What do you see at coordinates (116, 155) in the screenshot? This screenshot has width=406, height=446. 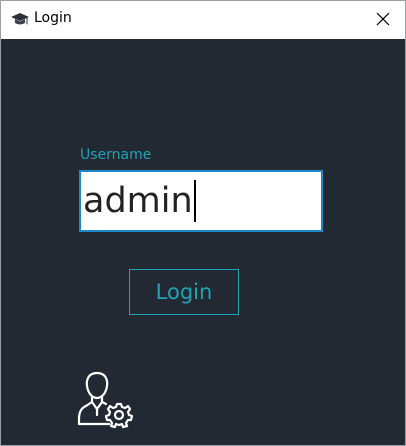 I see `username-label: Username` at bounding box center [116, 155].